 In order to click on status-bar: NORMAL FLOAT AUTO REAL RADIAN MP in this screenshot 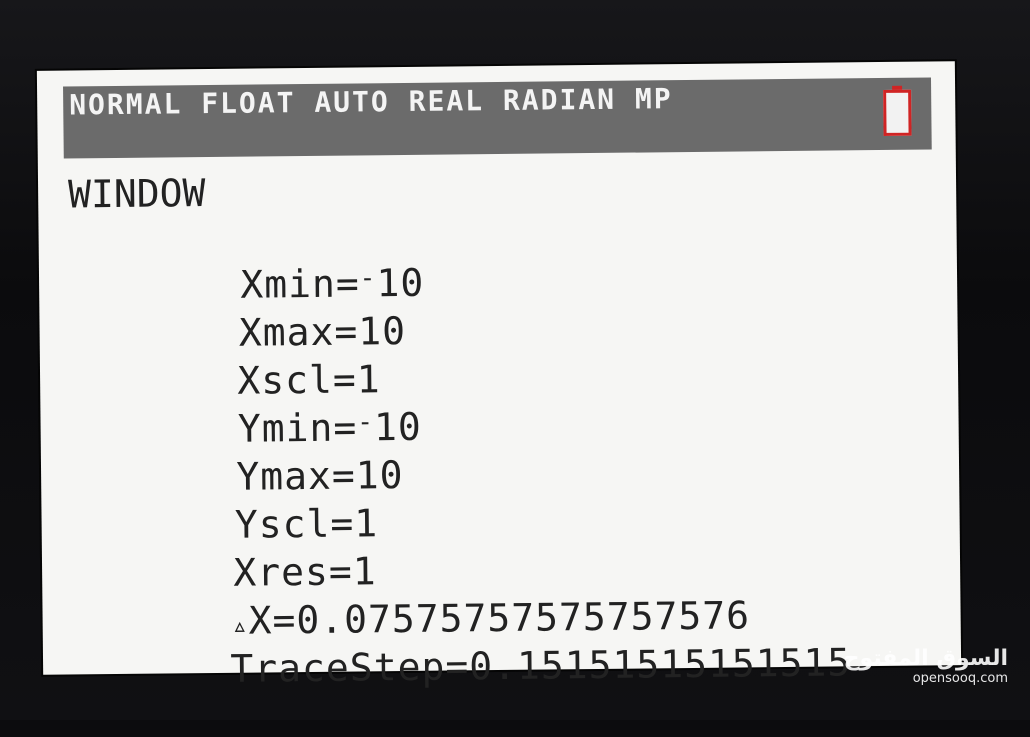, I will do `click(497, 118)`.